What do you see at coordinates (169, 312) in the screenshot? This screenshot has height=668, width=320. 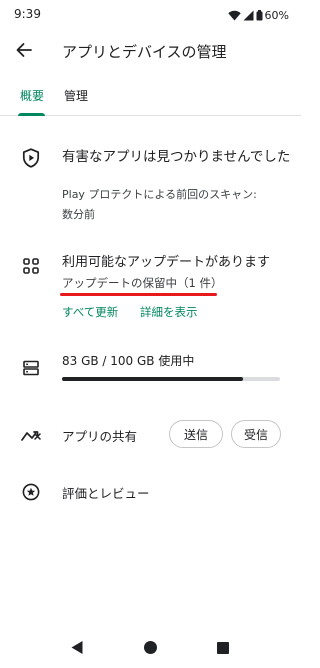 I see `show-details-button: 詳細を表示` at bounding box center [169, 312].